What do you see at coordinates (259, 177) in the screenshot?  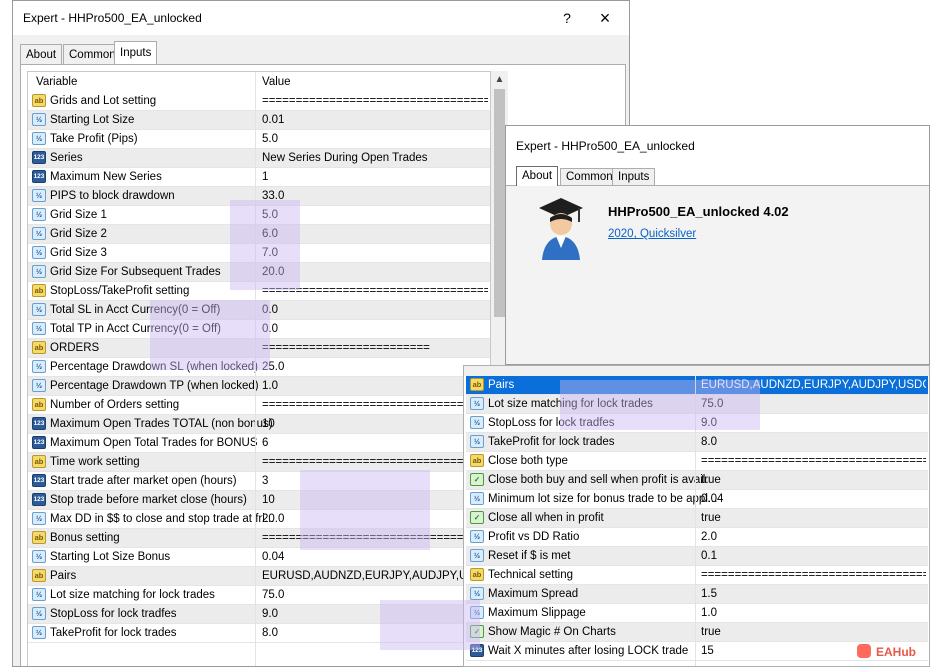 I see `param-row: 123 Maximum New Series 1` at bounding box center [259, 177].